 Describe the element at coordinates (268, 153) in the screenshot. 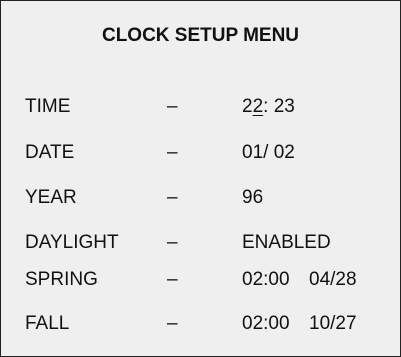

I see `date-value: 01/ 02` at that location.